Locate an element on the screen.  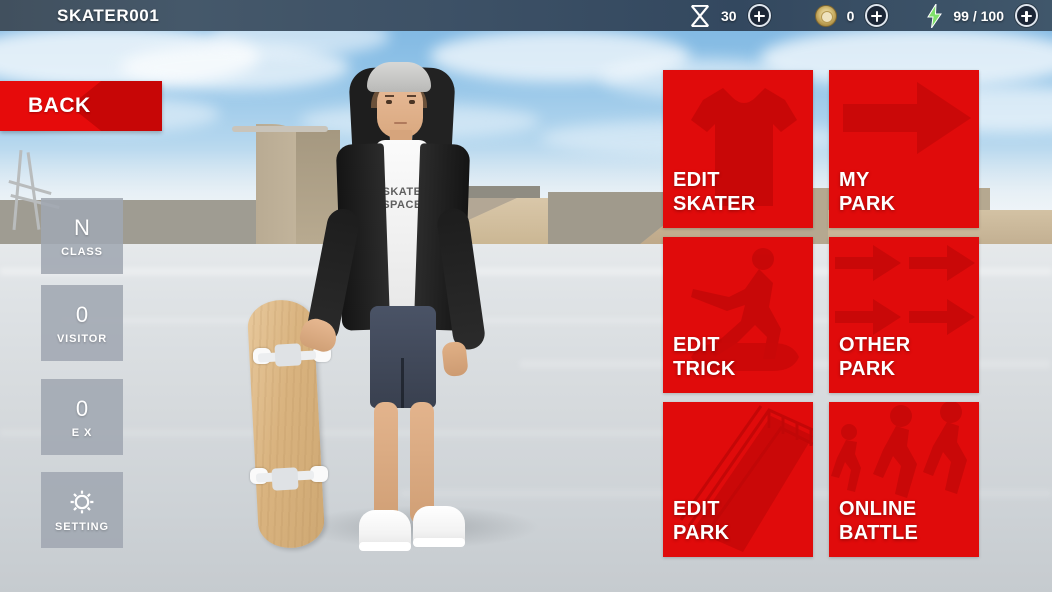
x-token-value: 30 is located at coordinates (729, 15).